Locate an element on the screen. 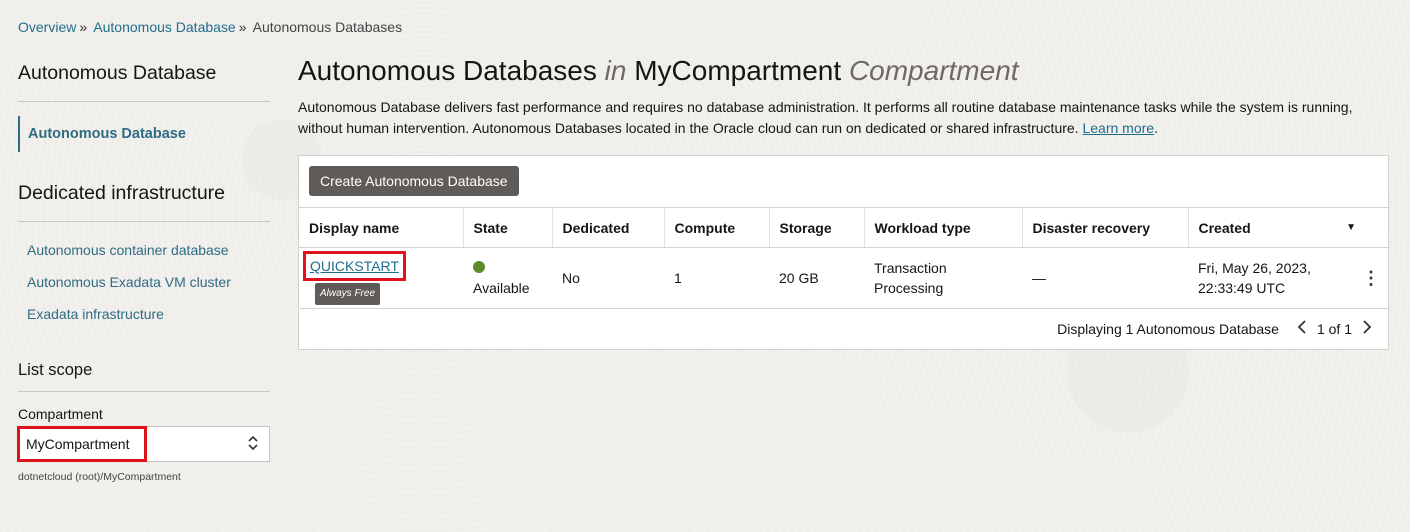  pagination-text: 1 of 1 is located at coordinates (1334, 329).